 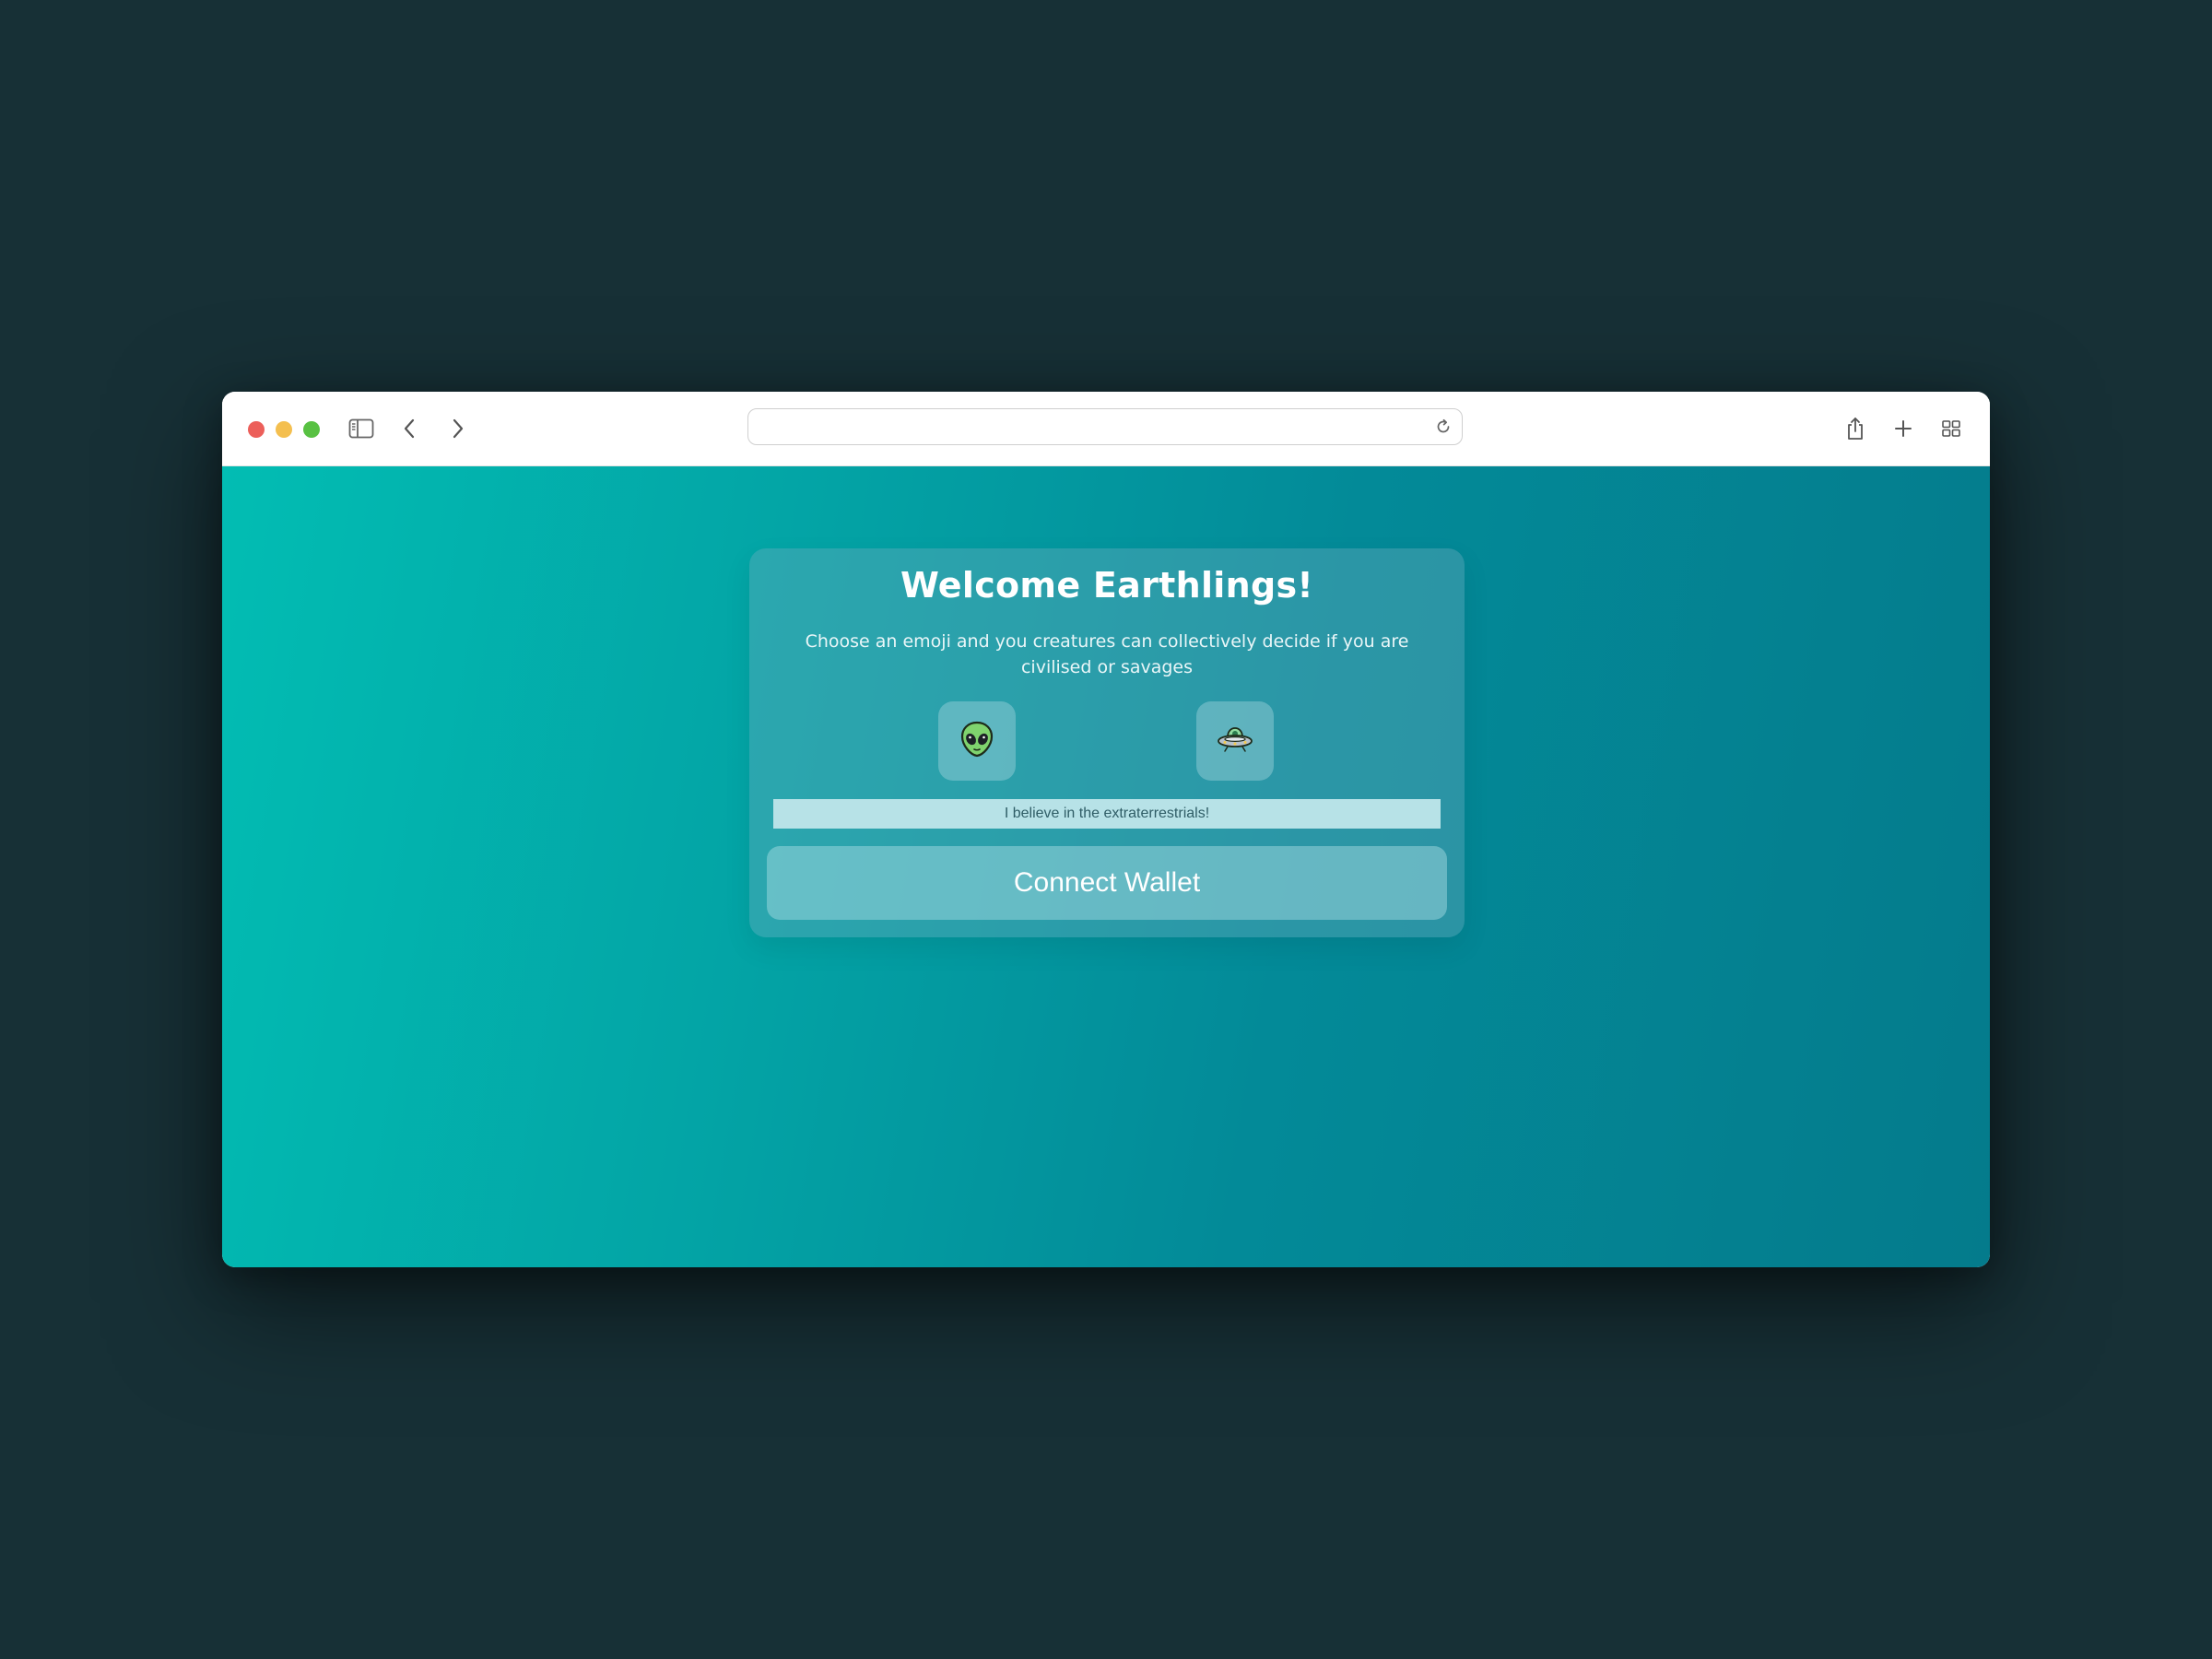 I want to click on page-title: Welcome Earthlings!, so click(x=1107, y=585).